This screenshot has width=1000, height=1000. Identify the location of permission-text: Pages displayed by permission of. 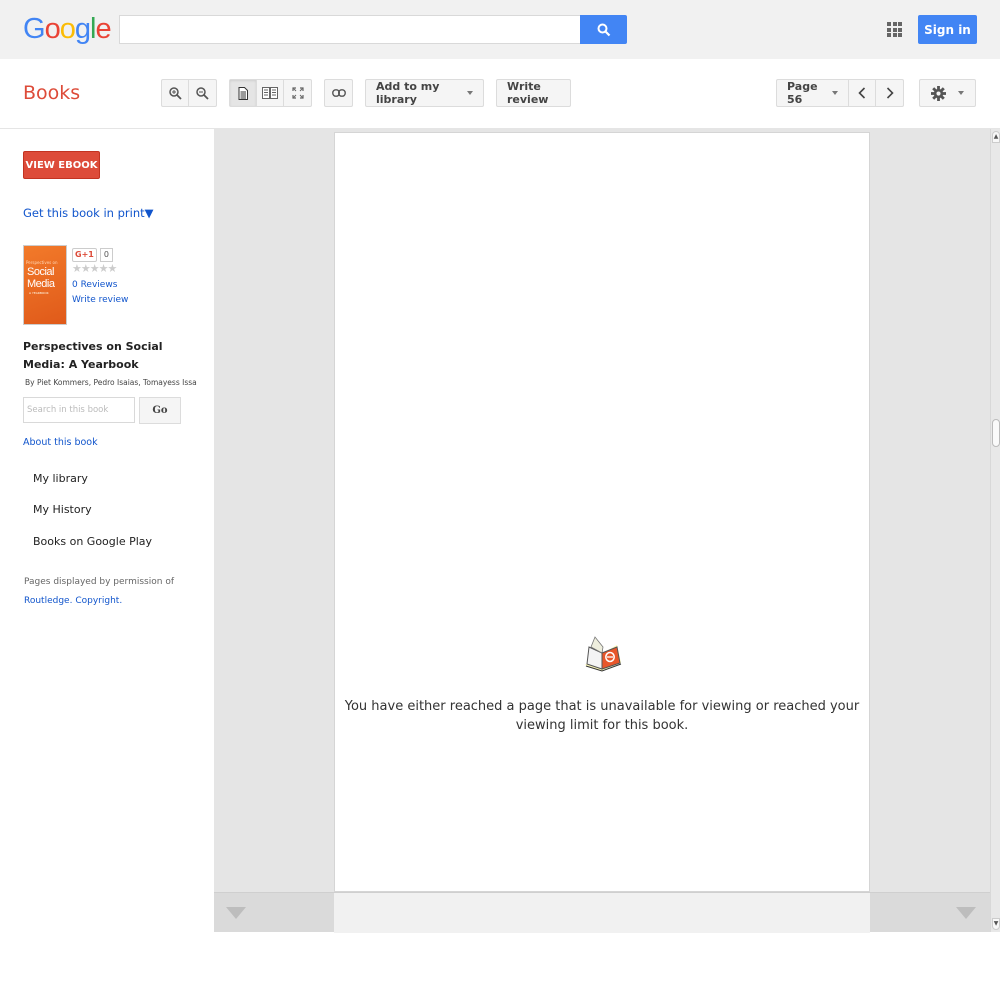
(99, 582).